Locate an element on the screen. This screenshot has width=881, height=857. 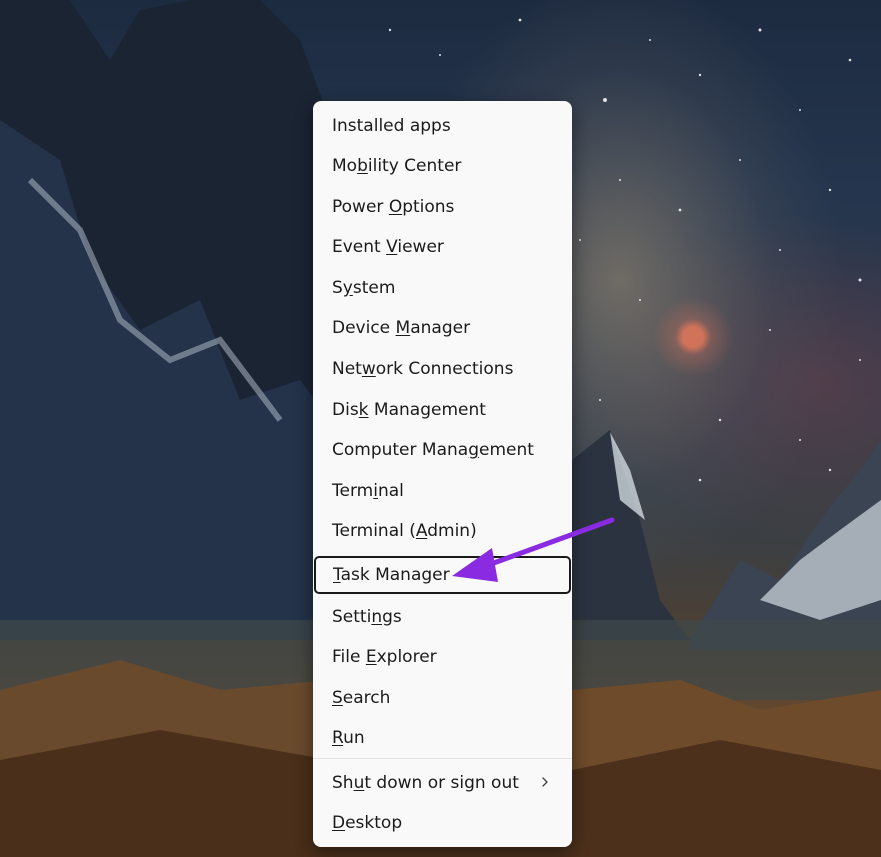
menu-item-device-manager: Device Manager is located at coordinates (442, 328).